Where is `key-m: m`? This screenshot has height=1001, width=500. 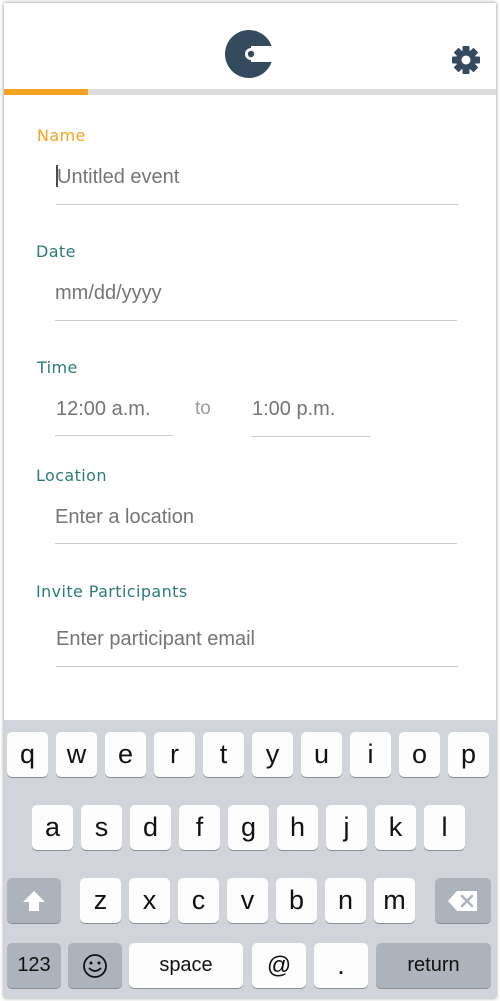
key-m: m is located at coordinates (394, 900).